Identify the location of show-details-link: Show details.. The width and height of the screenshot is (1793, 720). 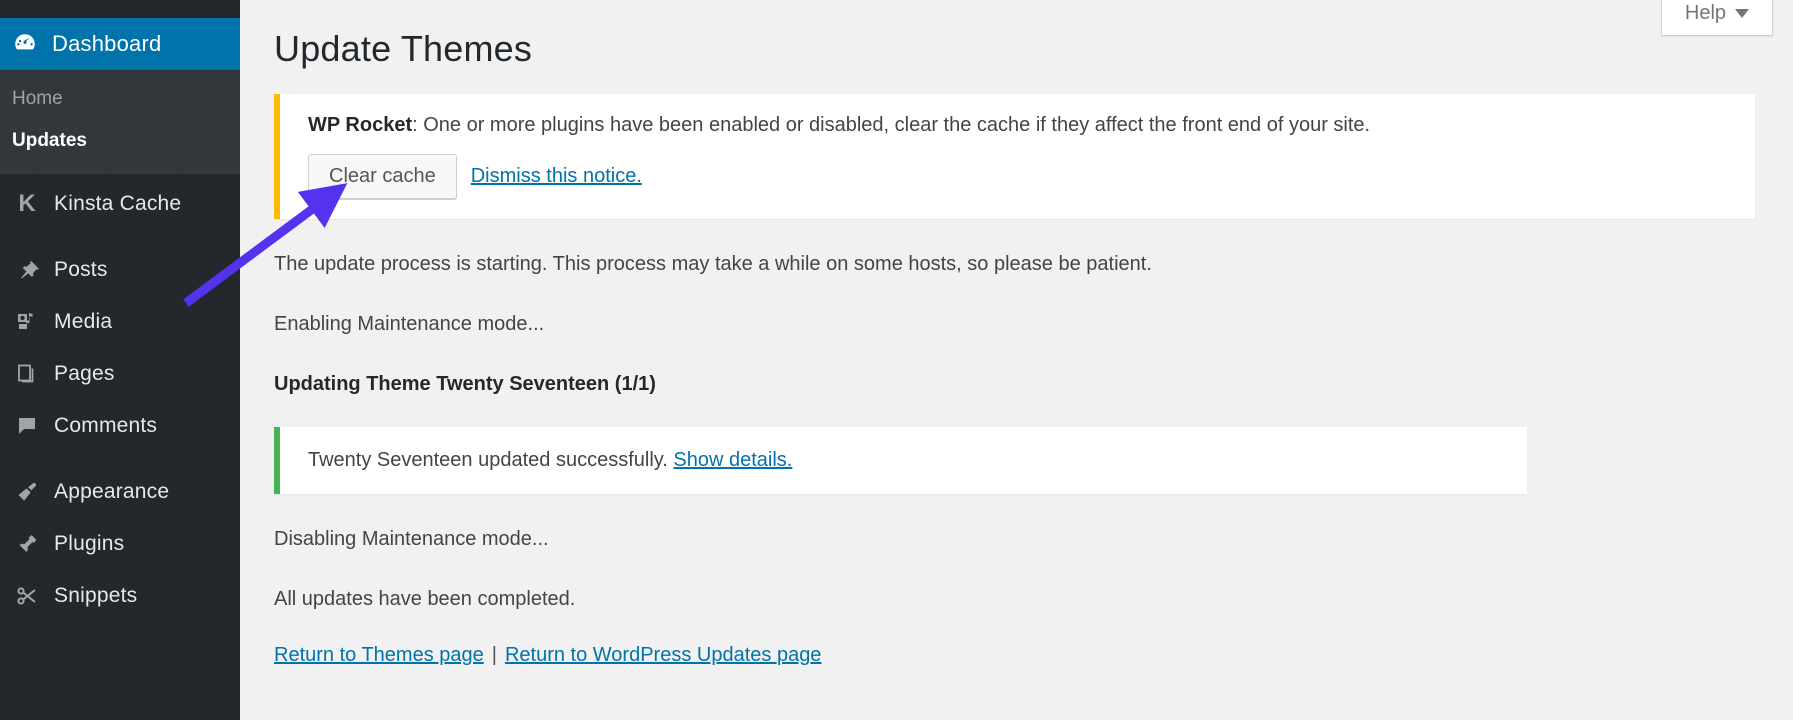
(732, 460).